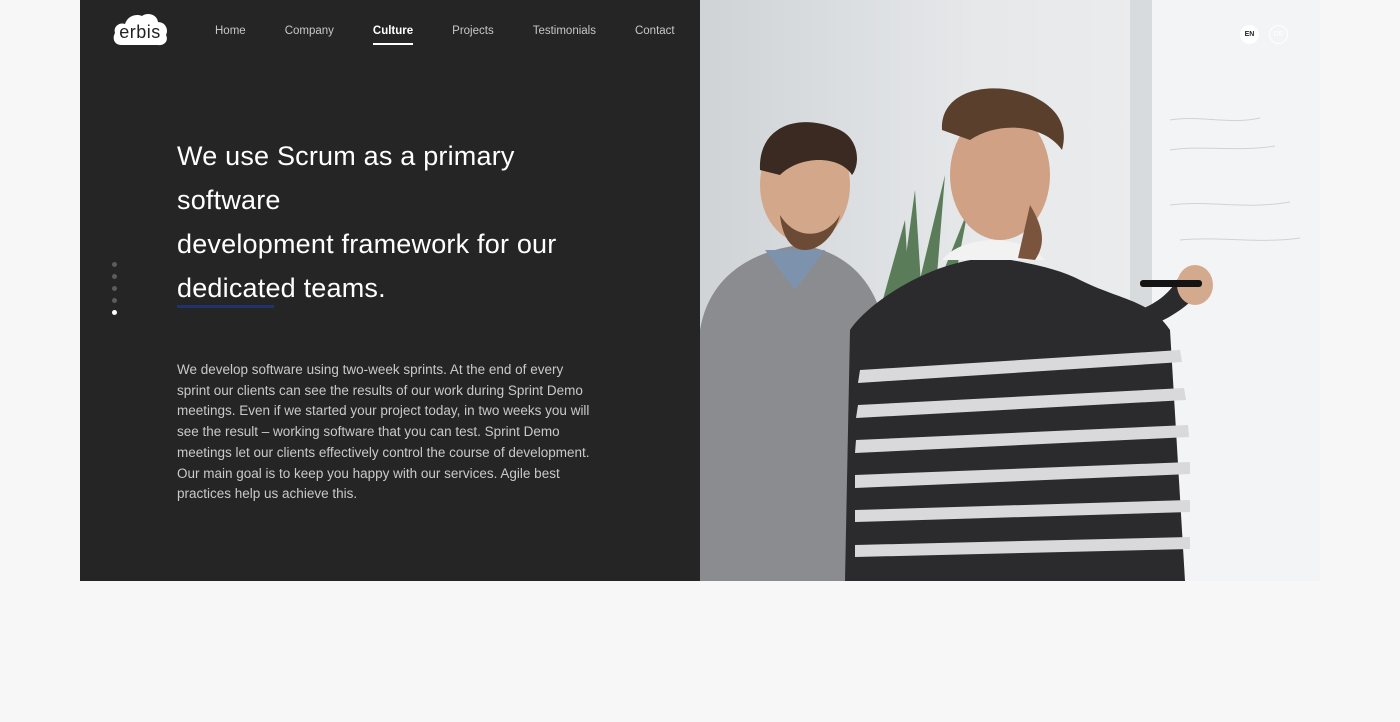 The image size is (1400, 722). I want to click on logo: erbis, so click(140, 30).